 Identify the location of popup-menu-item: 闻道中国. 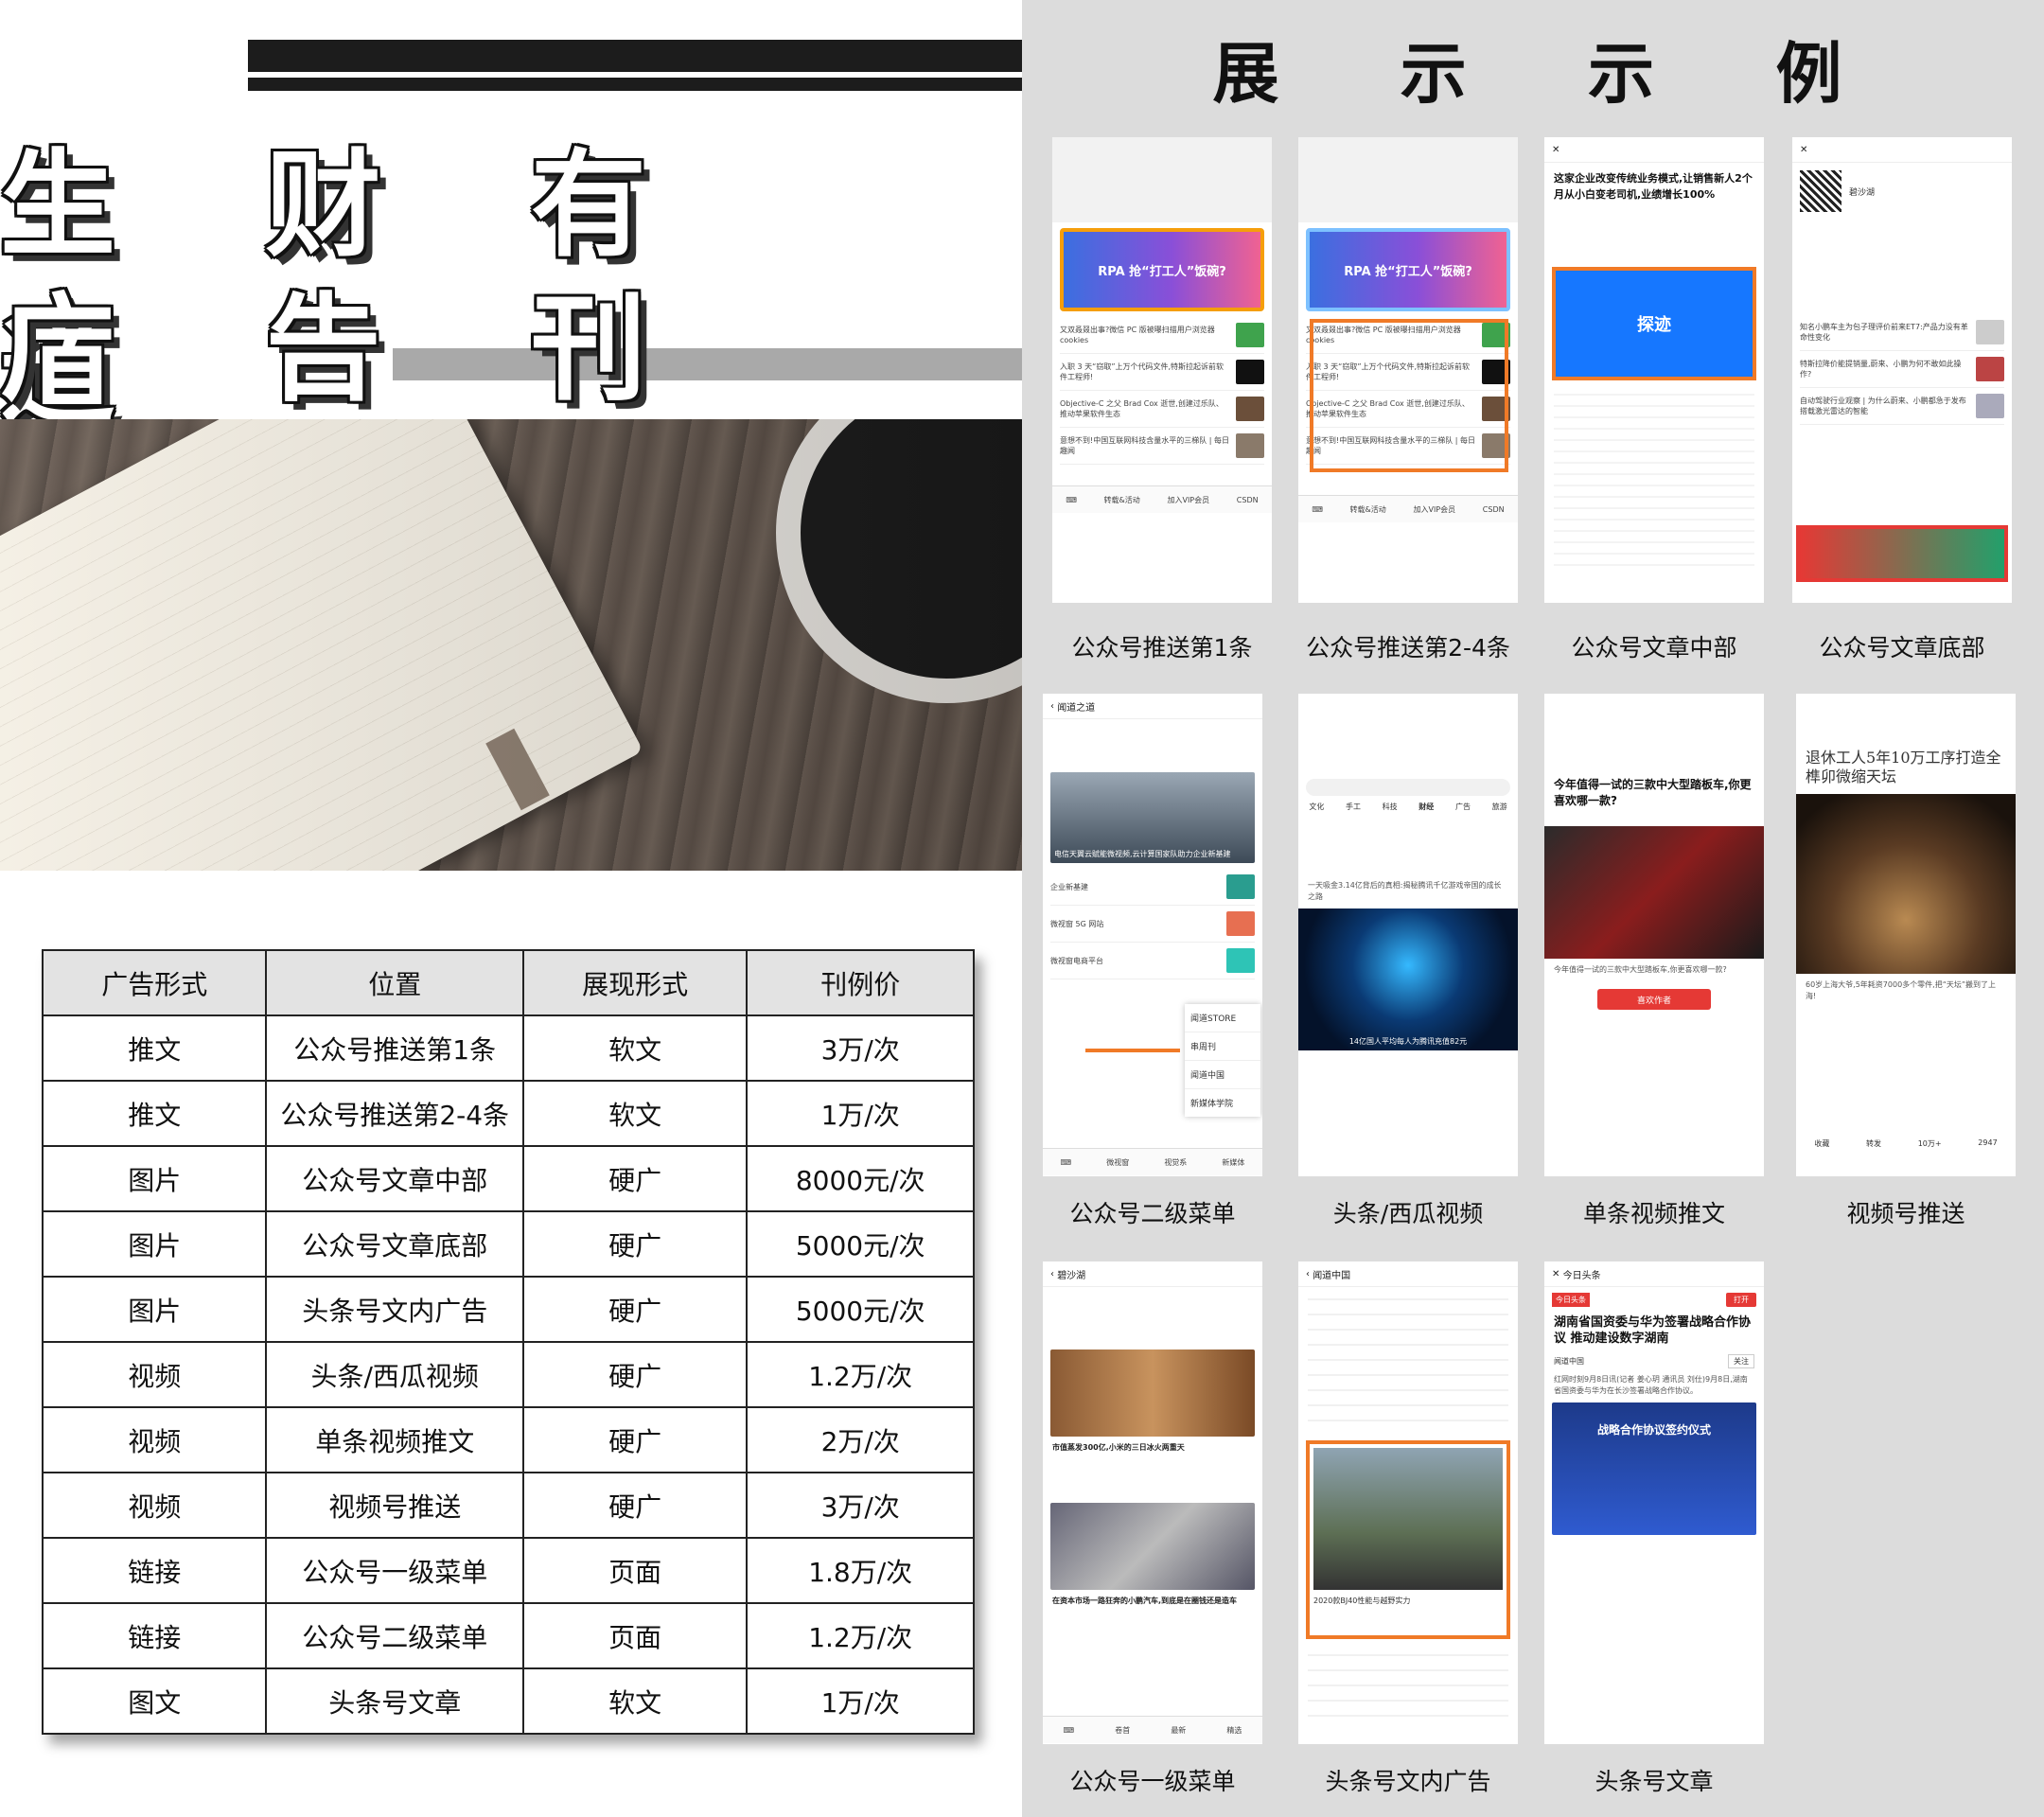
(1222, 1075).